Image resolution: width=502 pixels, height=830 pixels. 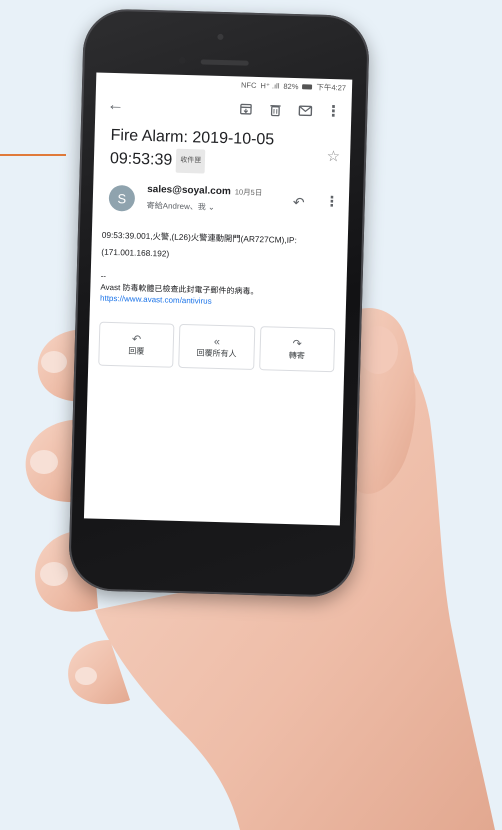 I want to click on proximity-sensor, so click(x=182, y=60).